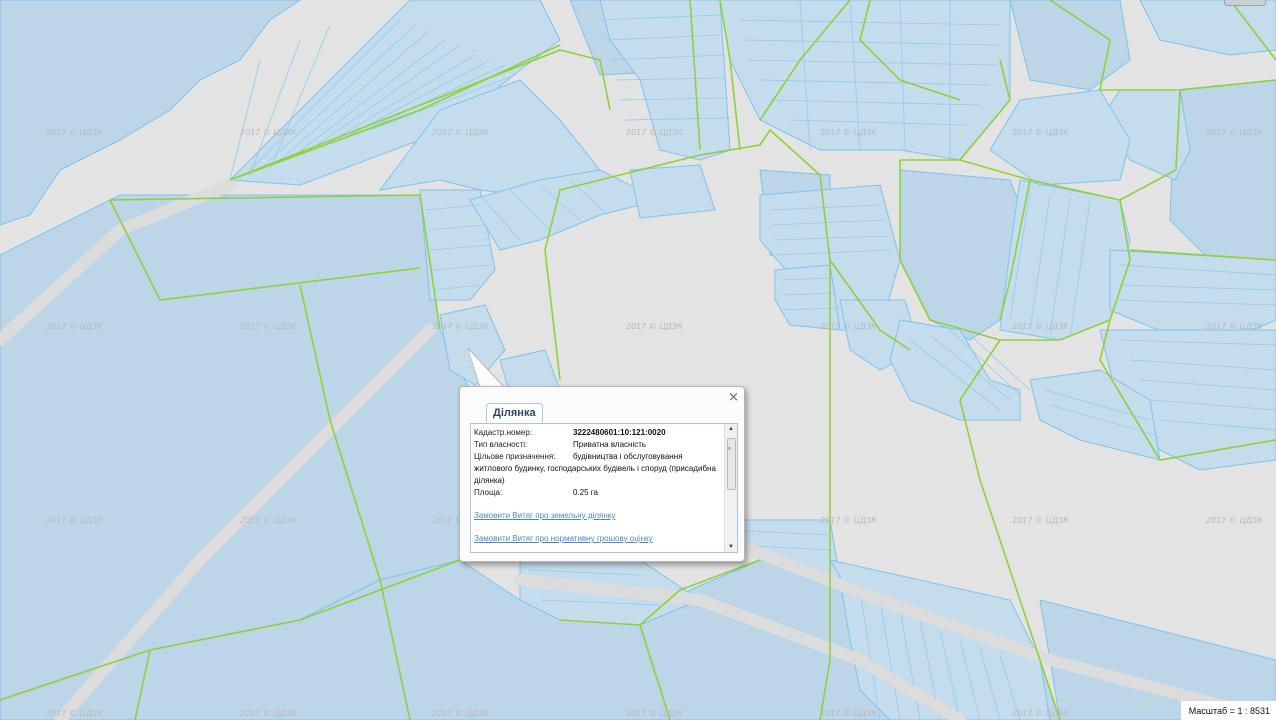 The image size is (1276, 720). I want to click on map-scale-indicator: Масштаб = 1 : 8531, so click(1228, 710).